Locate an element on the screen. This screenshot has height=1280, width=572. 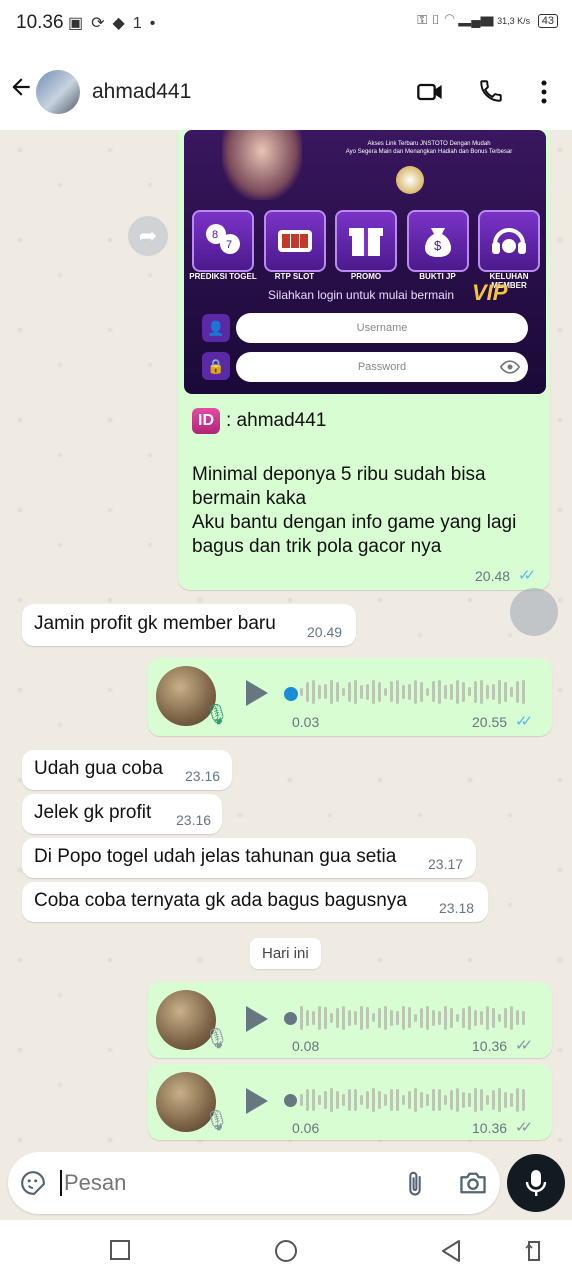
message-composer is located at coordinates (254, 1183).